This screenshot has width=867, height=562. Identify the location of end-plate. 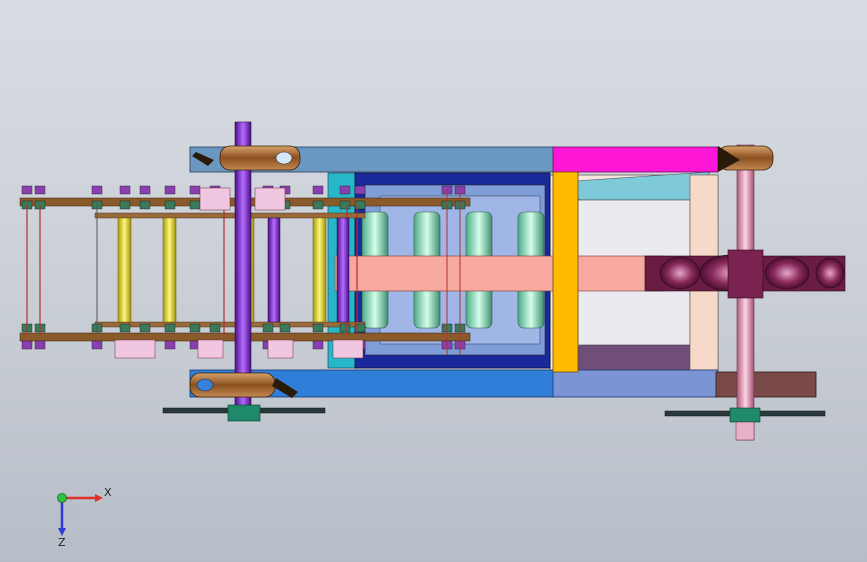
(565, 272).